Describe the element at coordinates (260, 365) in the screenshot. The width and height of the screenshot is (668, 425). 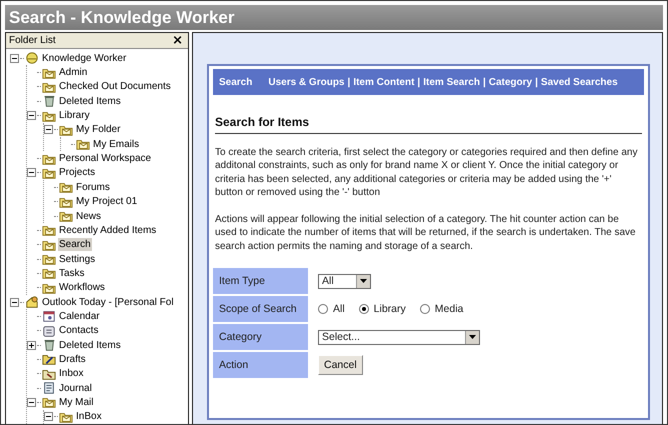
I see `field-label: Action` at that location.